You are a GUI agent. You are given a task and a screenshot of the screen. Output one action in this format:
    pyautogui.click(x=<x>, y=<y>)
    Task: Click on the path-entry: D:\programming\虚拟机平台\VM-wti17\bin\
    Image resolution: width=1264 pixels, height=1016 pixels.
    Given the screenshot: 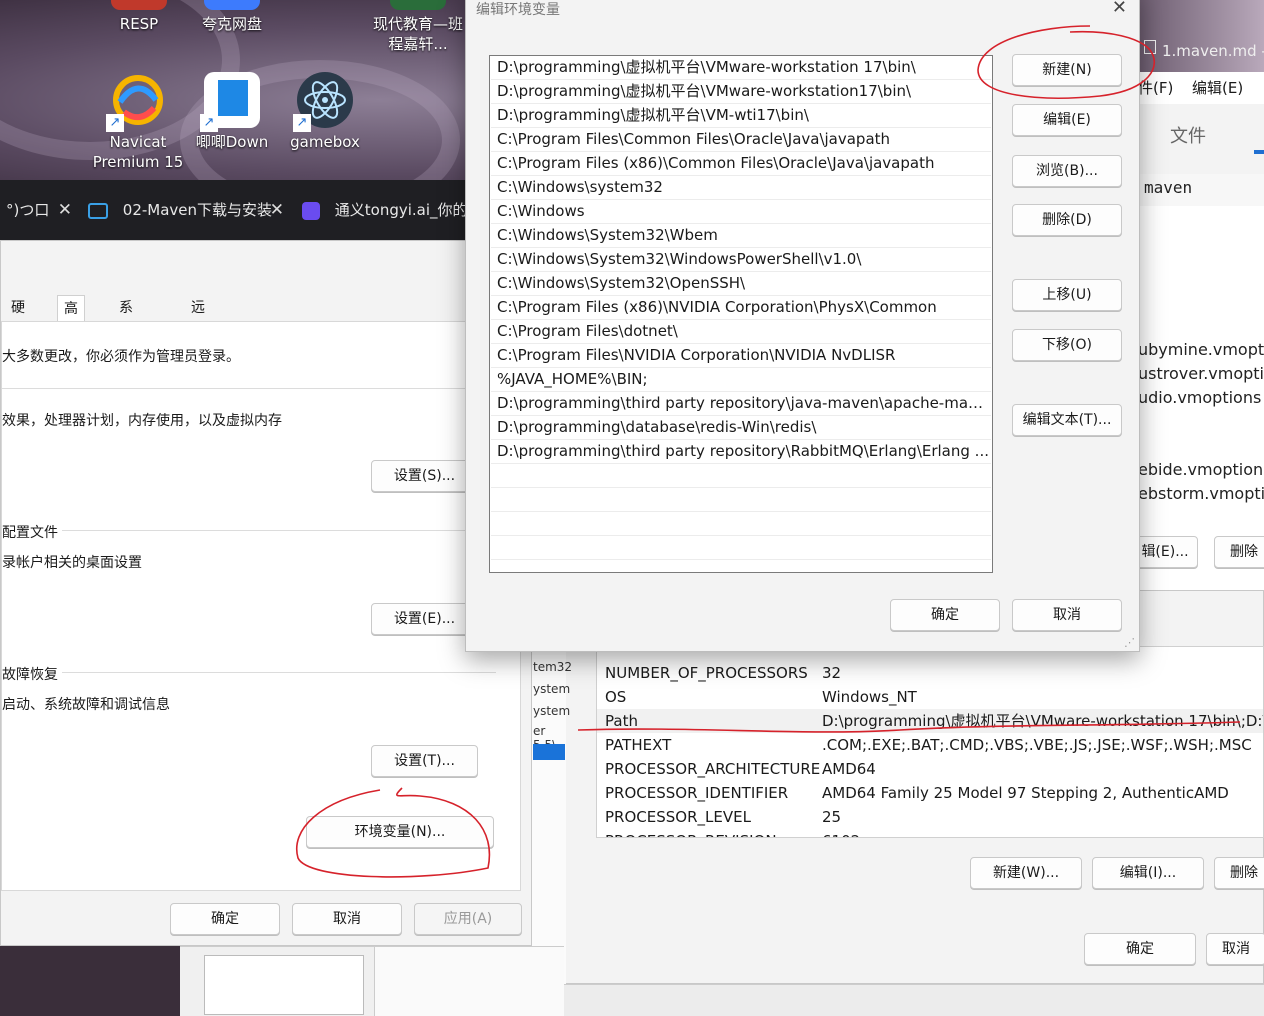 What is the action you would take?
    pyautogui.click(x=741, y=116)
    